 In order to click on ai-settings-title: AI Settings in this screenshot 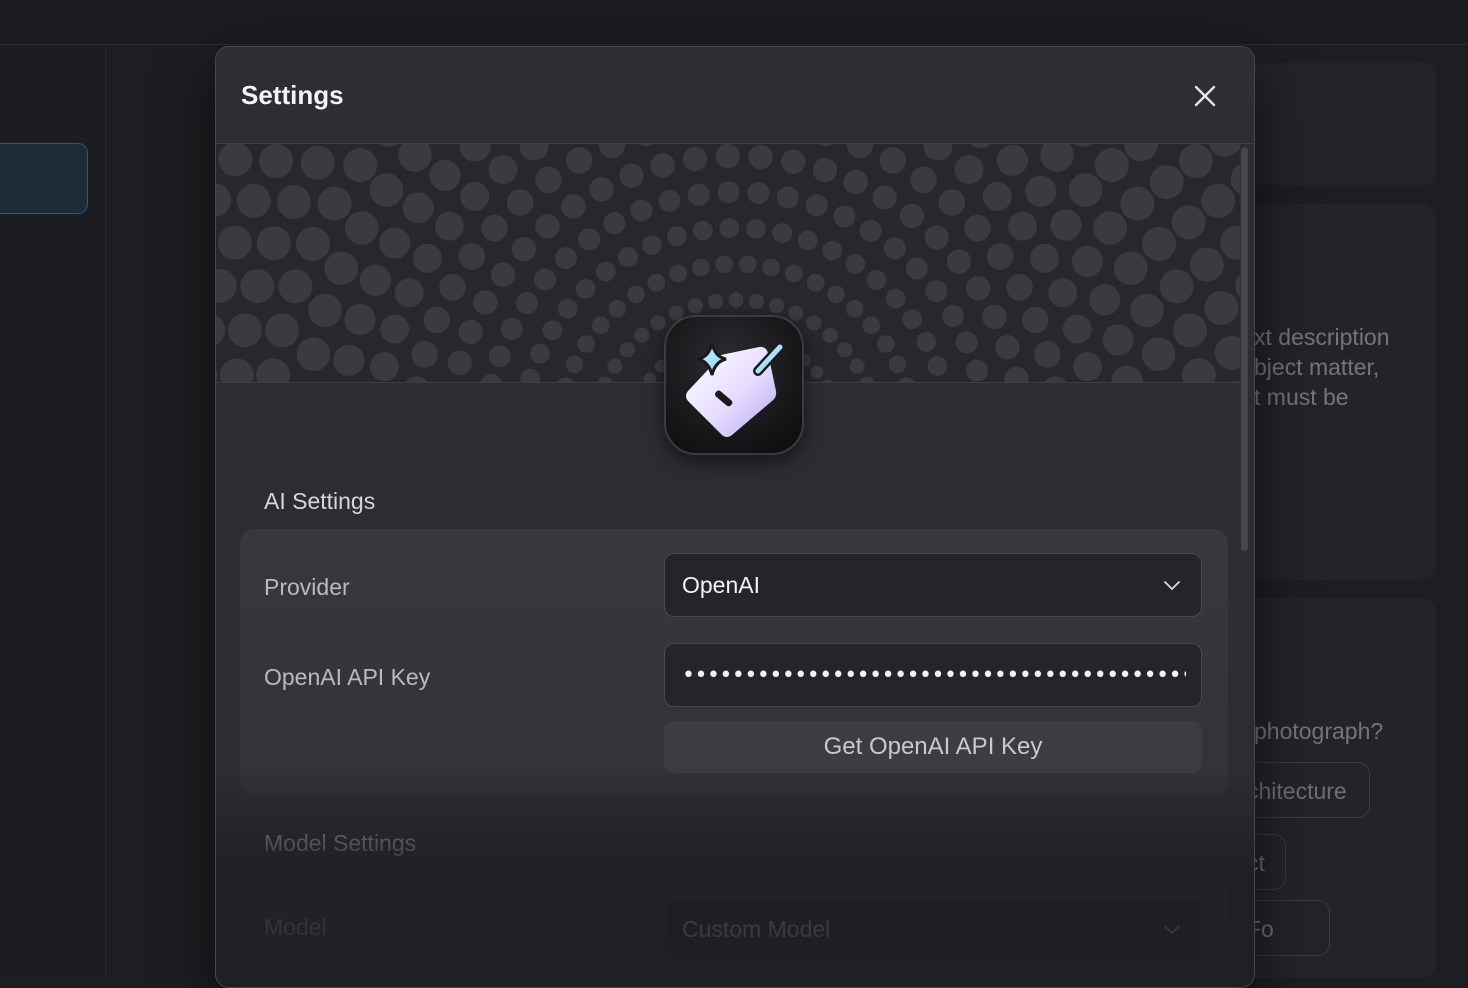, I will do `click(320, 501)`.